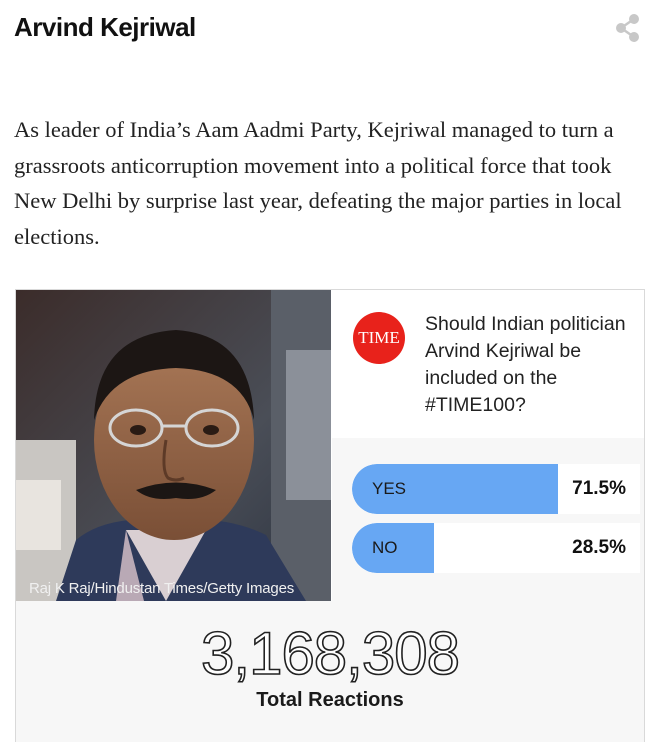  What do you see at coordinates (599, 488) in the screenshot?
I see `poll-option-percent: 71.5%` at bounding box center [599, 488].